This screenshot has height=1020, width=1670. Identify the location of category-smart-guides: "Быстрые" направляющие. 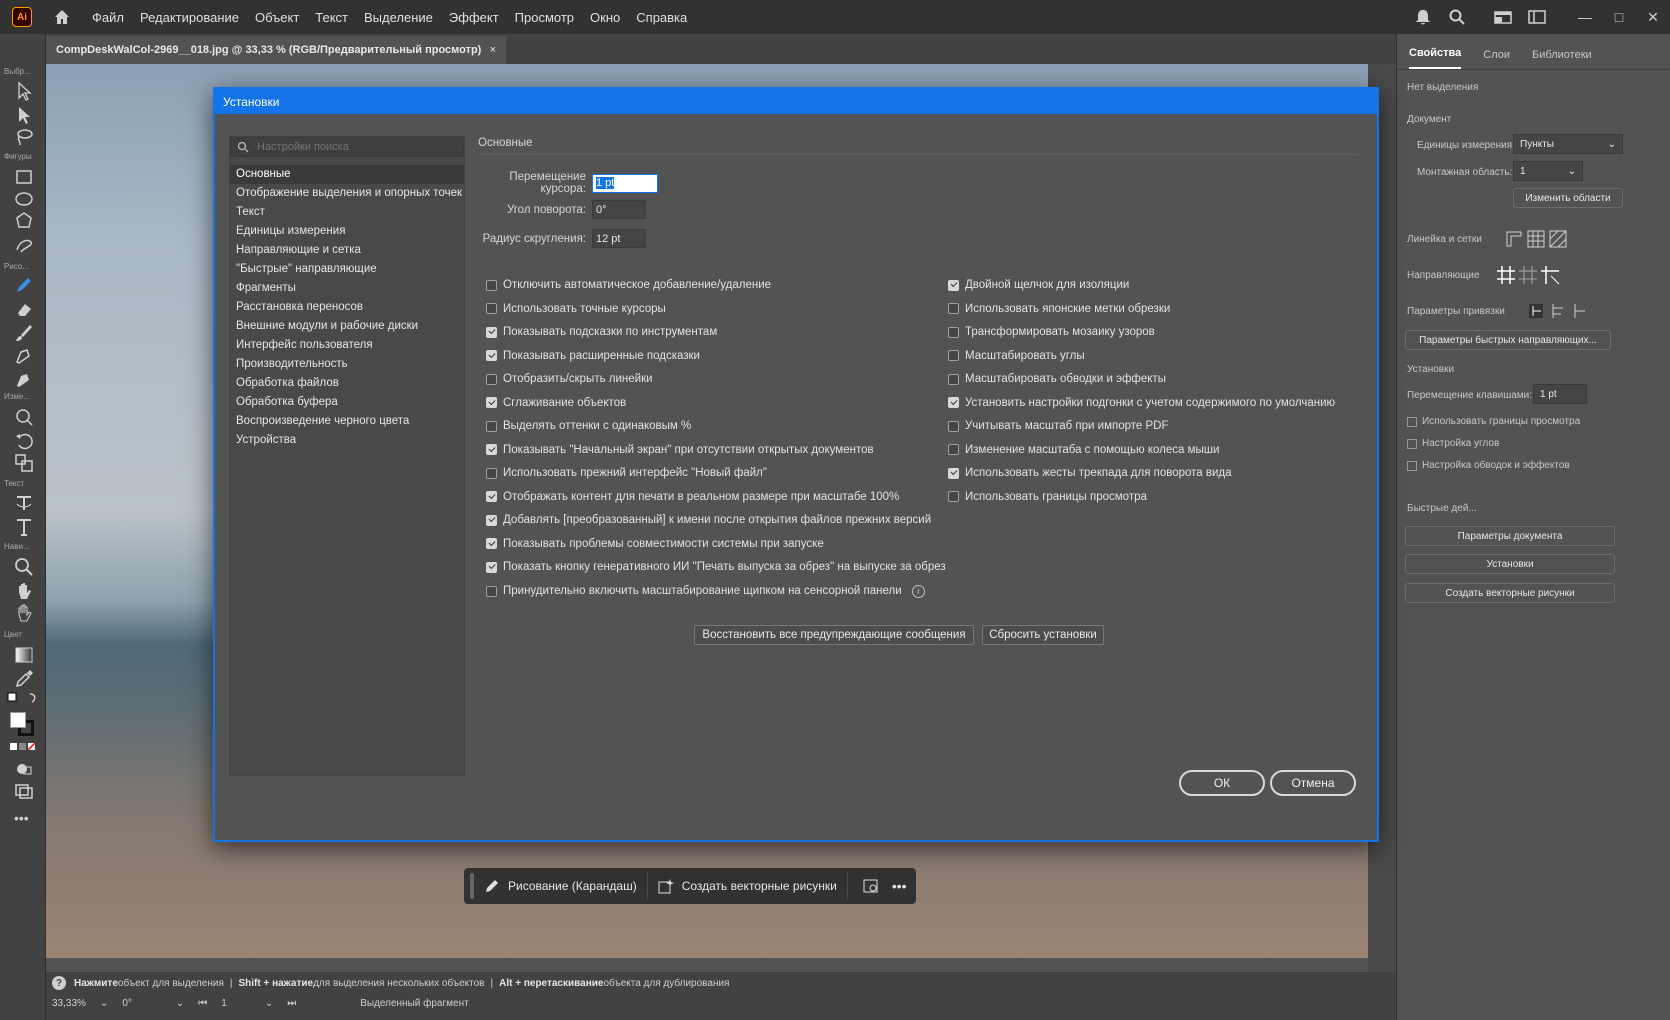
(347, 269).